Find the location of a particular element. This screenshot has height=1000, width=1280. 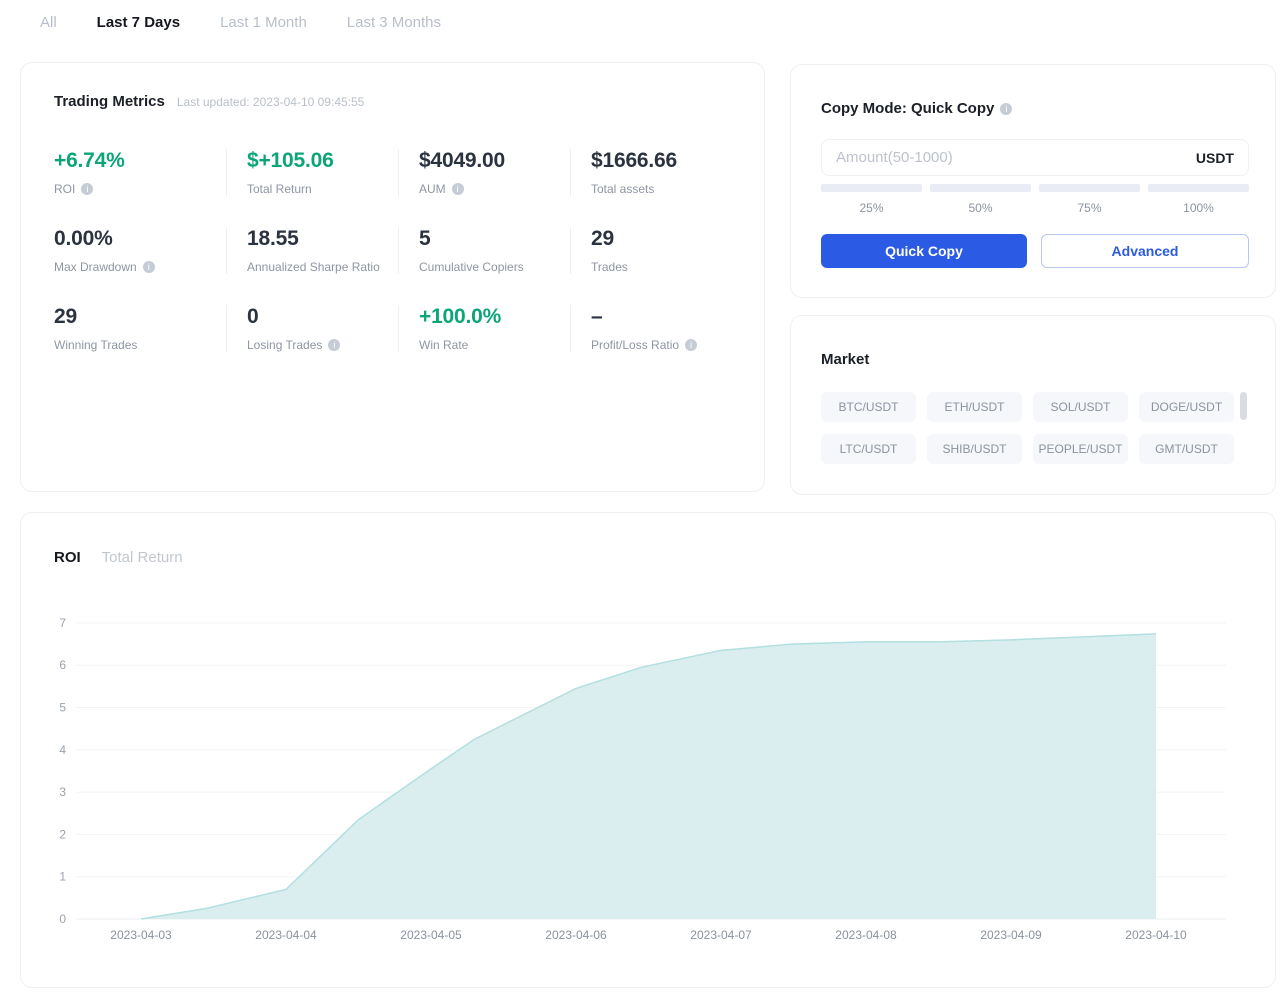

currency-label: USDT is located at coordinates (1214, 157).